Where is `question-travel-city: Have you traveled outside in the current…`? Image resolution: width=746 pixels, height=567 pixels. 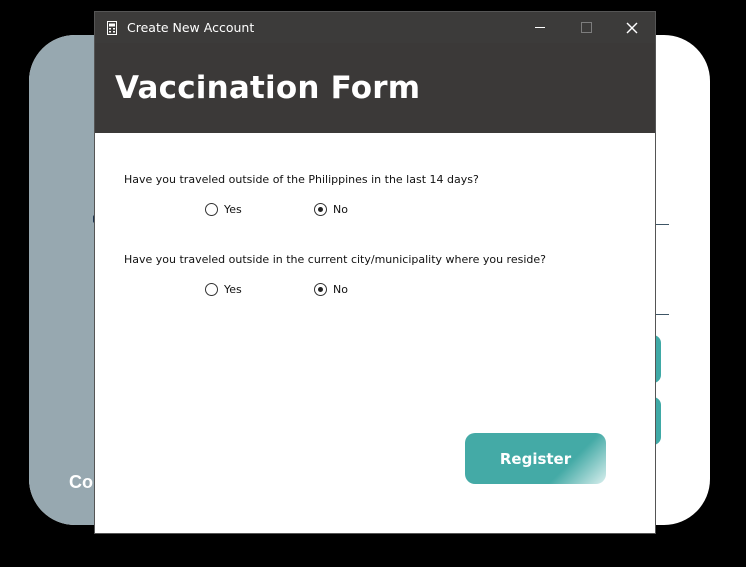 question-travel-city: Have you traveled outside in the current… is located at coordinates (335, 259).